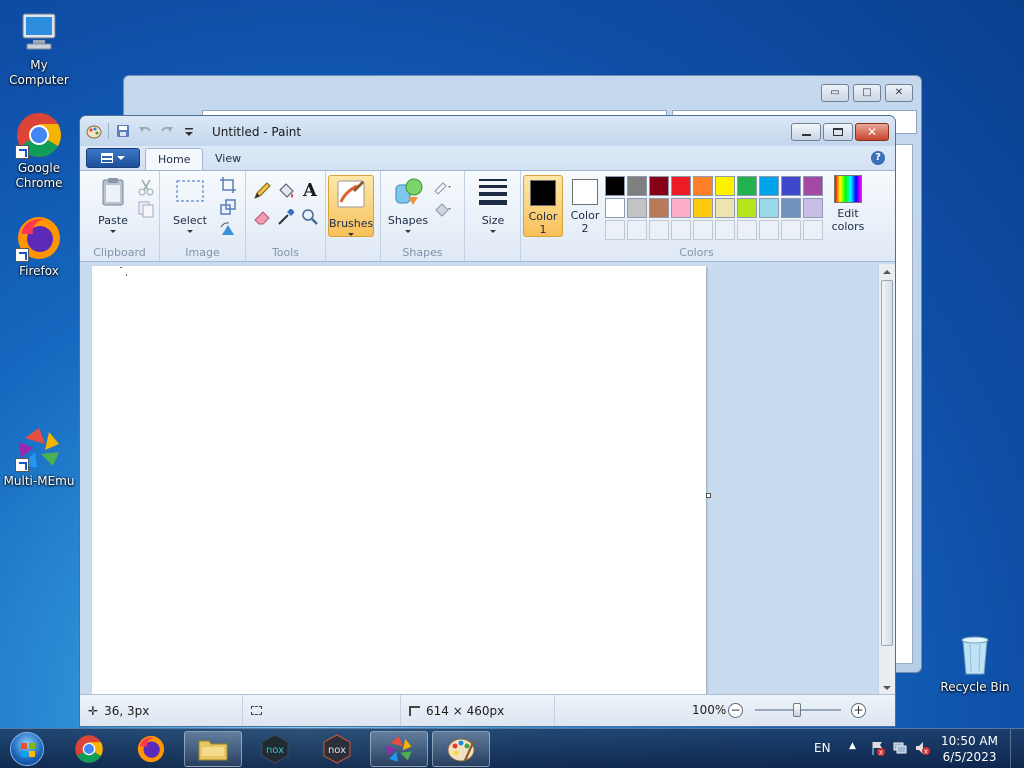 The width and height of the screenshot is (1024, 768). What do you see at coordinates (39, 246) in the screenshot?
I see `desktop-icon-firefox: Firefox` at bounding box center [39, 246].